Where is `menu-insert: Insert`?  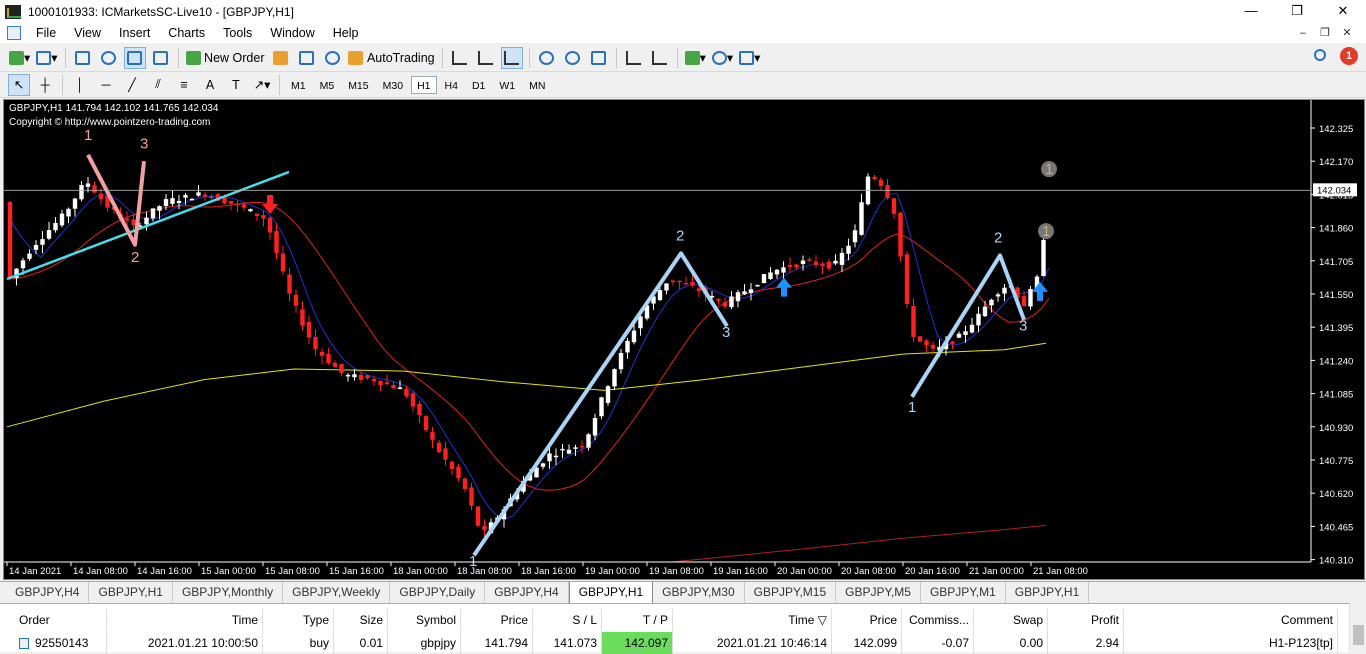
menu-insert: Insert is located at coordinates (134, 33).